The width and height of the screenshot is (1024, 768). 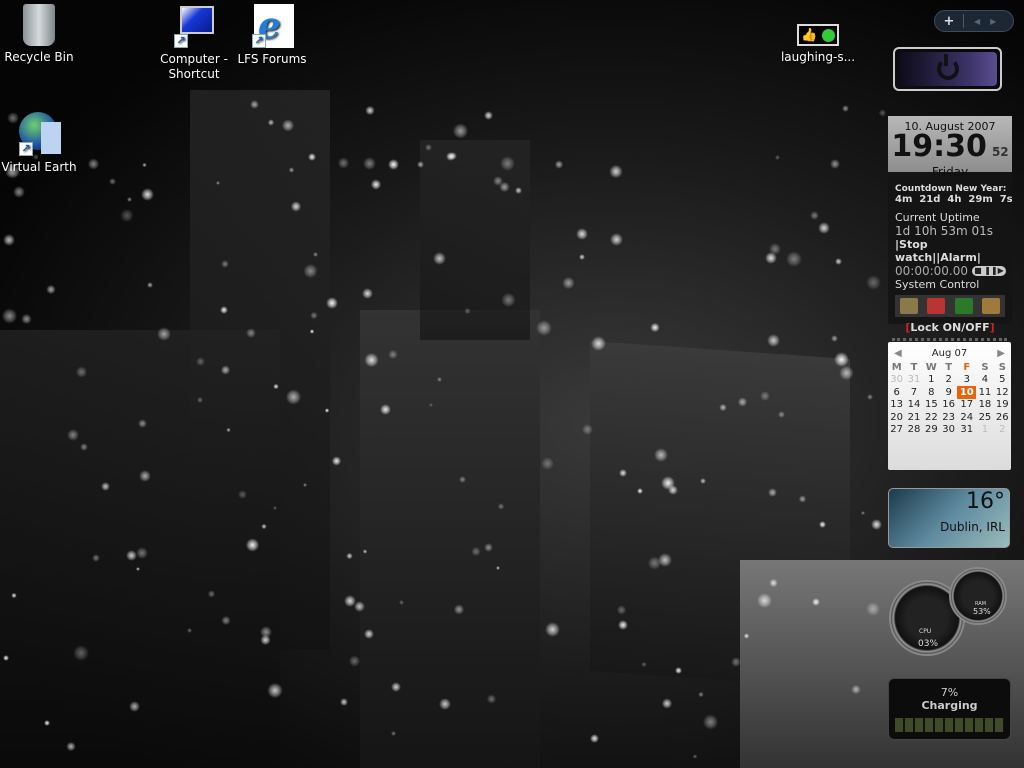 I want to click on recycle-bin-icon, so click(x=39, y=25).